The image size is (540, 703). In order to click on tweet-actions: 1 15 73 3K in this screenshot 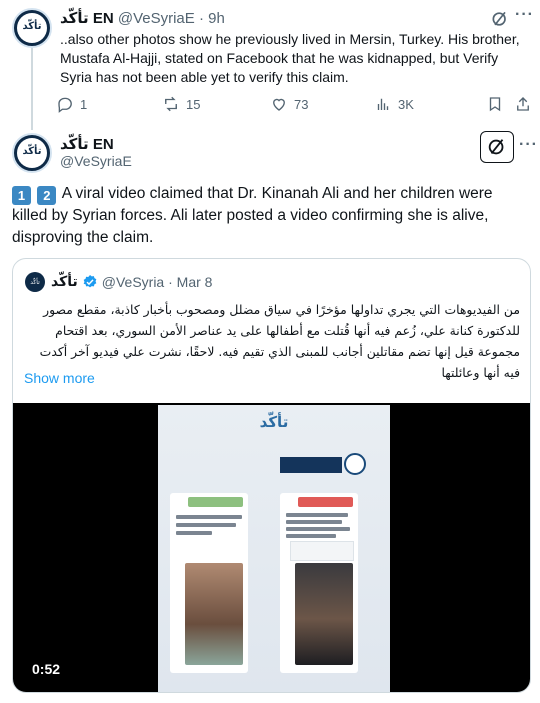, I will do `click(296, 104)`.